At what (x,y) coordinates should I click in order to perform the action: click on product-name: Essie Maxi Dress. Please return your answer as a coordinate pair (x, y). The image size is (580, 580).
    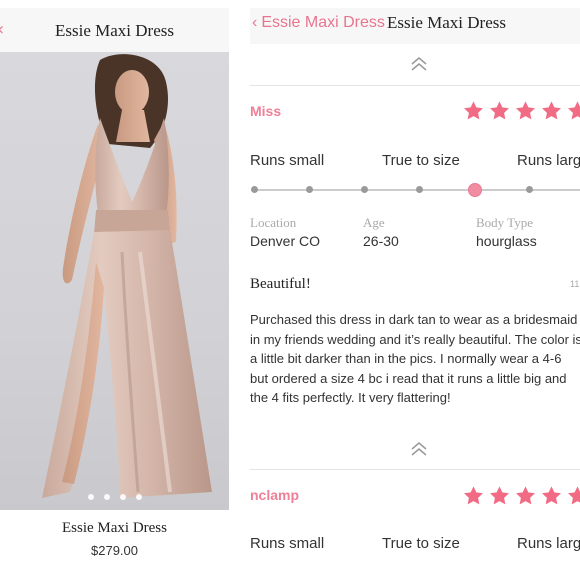
    Looking at the image, I should click on (114, 528).